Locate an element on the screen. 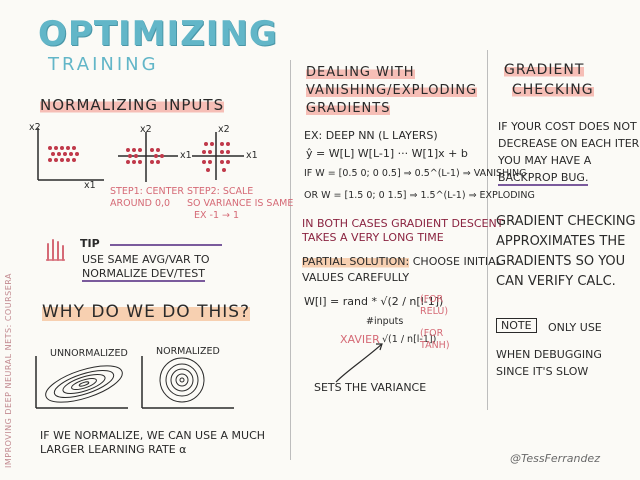  note-line2: WHEN DEBUGGING is located at coordinates (549, 354).